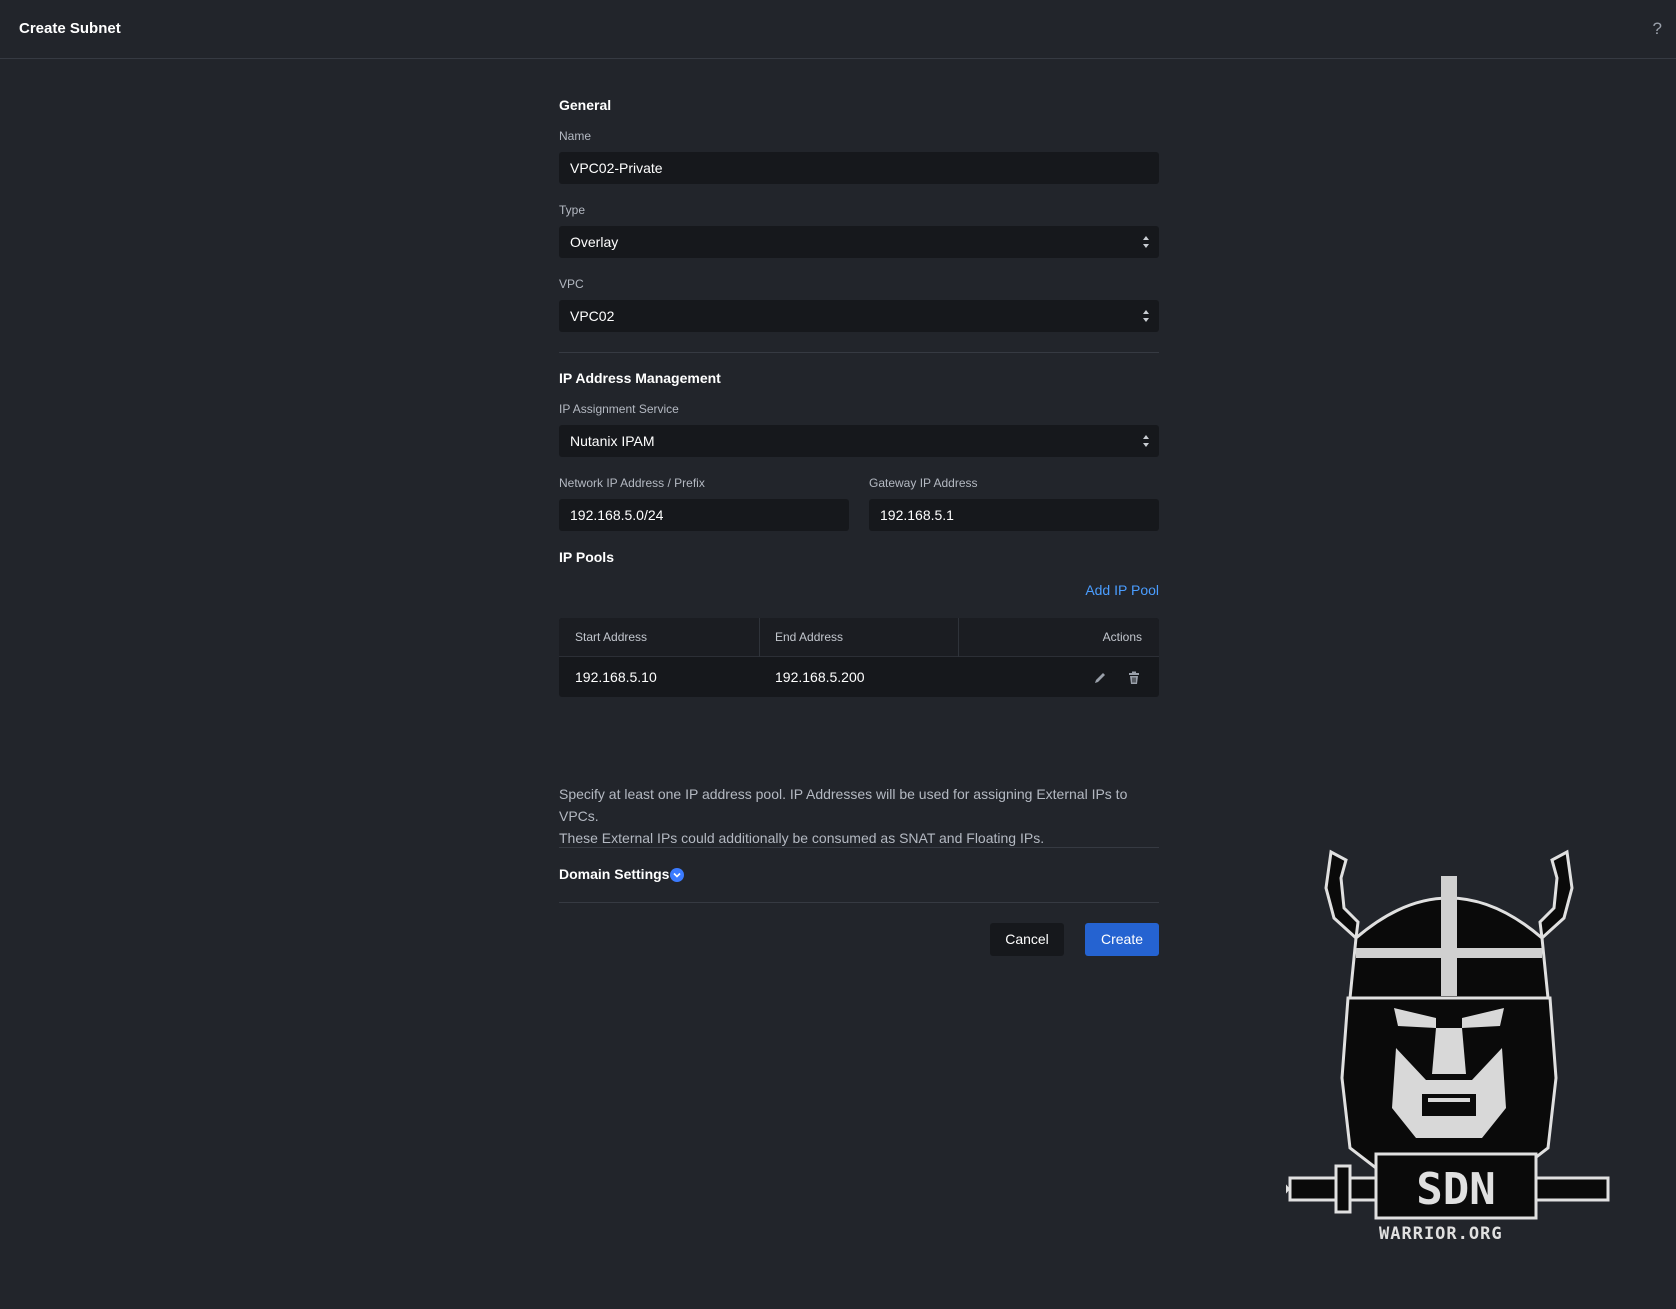  Describe the element at coordinates (612, 441) in the screenshot. I see `ip-assignment-service-value: Nutanix IPAM` at that location.